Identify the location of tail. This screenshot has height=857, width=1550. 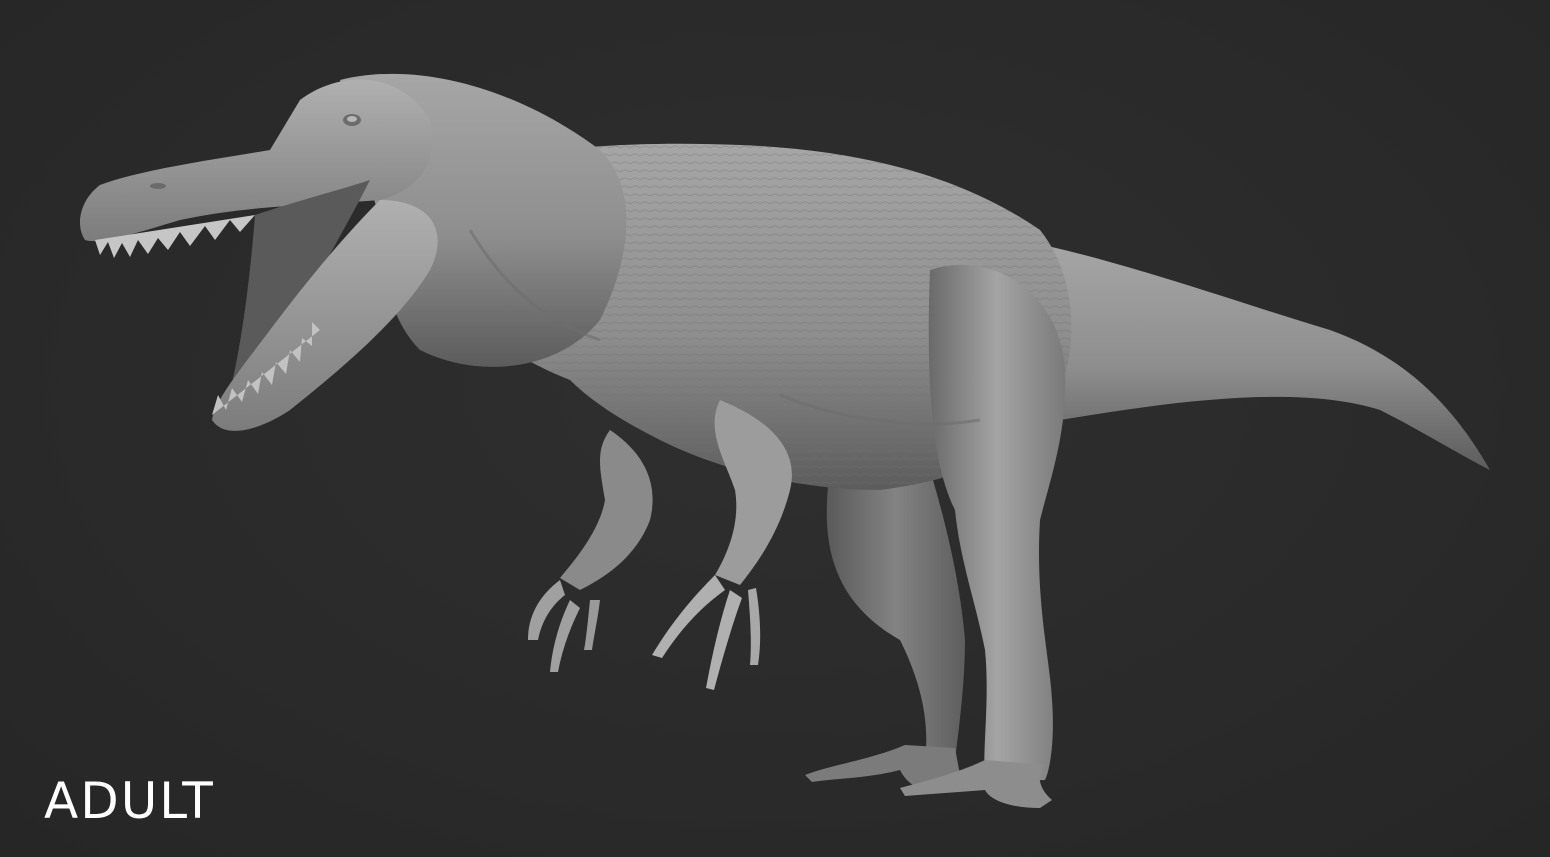
(1255, 355).